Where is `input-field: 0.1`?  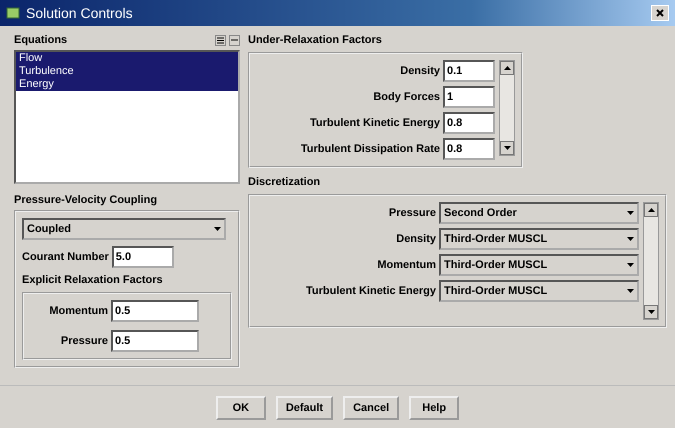
input-field: 0.1 is located at coordinates (469, 71).